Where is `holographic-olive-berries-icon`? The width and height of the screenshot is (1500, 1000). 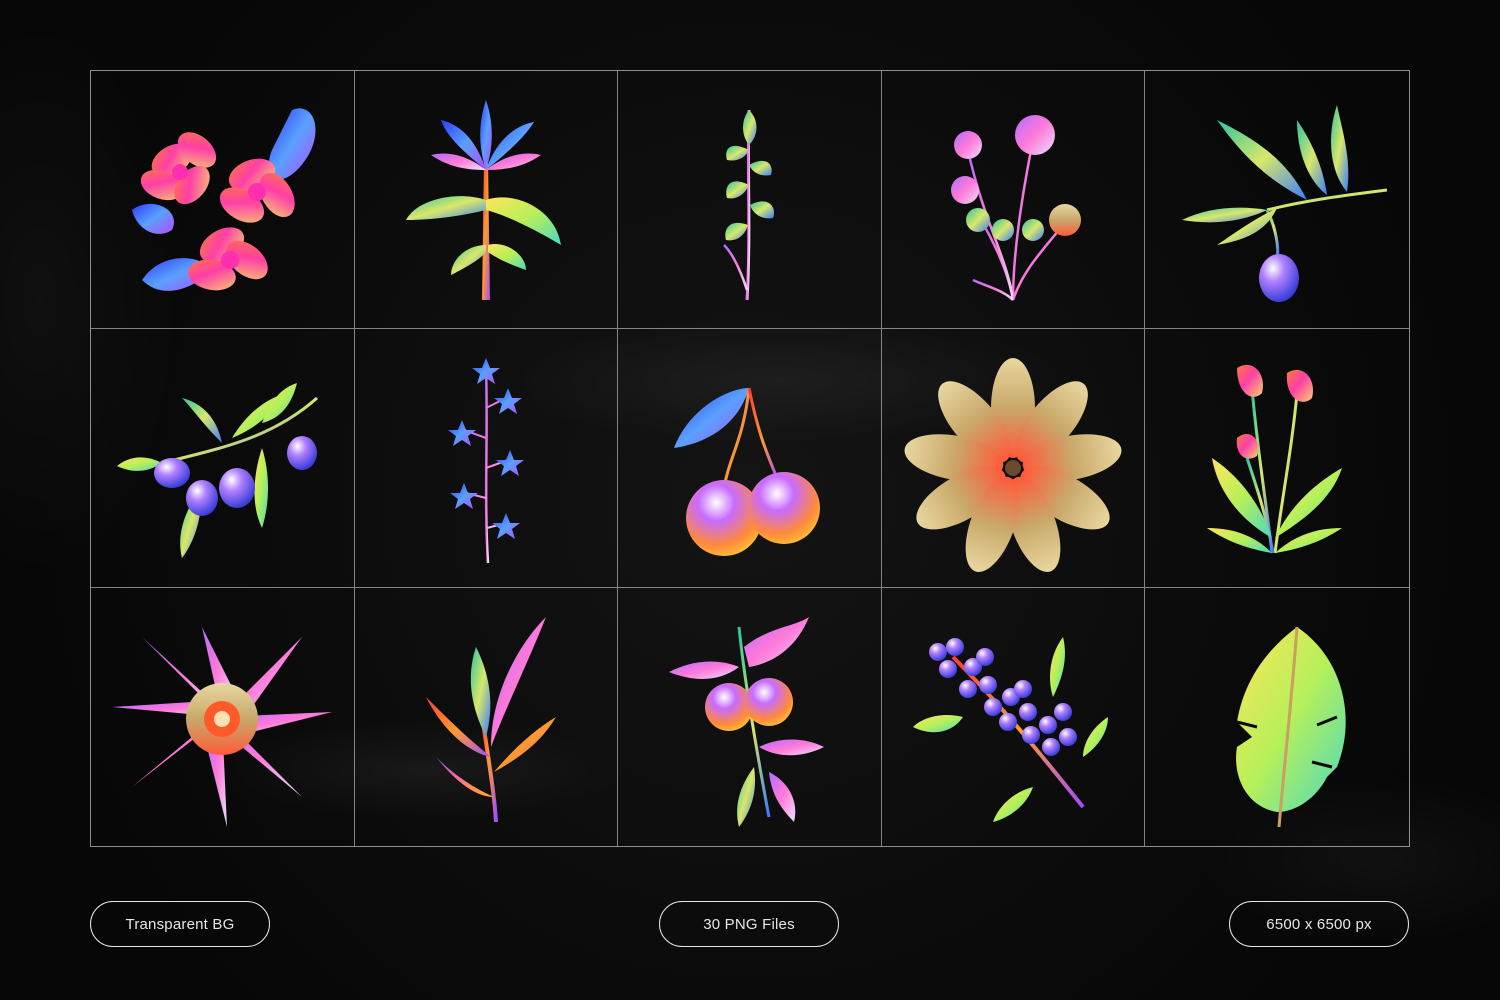 holographic-olive-berries-icon is located at coordinates (218, 470).